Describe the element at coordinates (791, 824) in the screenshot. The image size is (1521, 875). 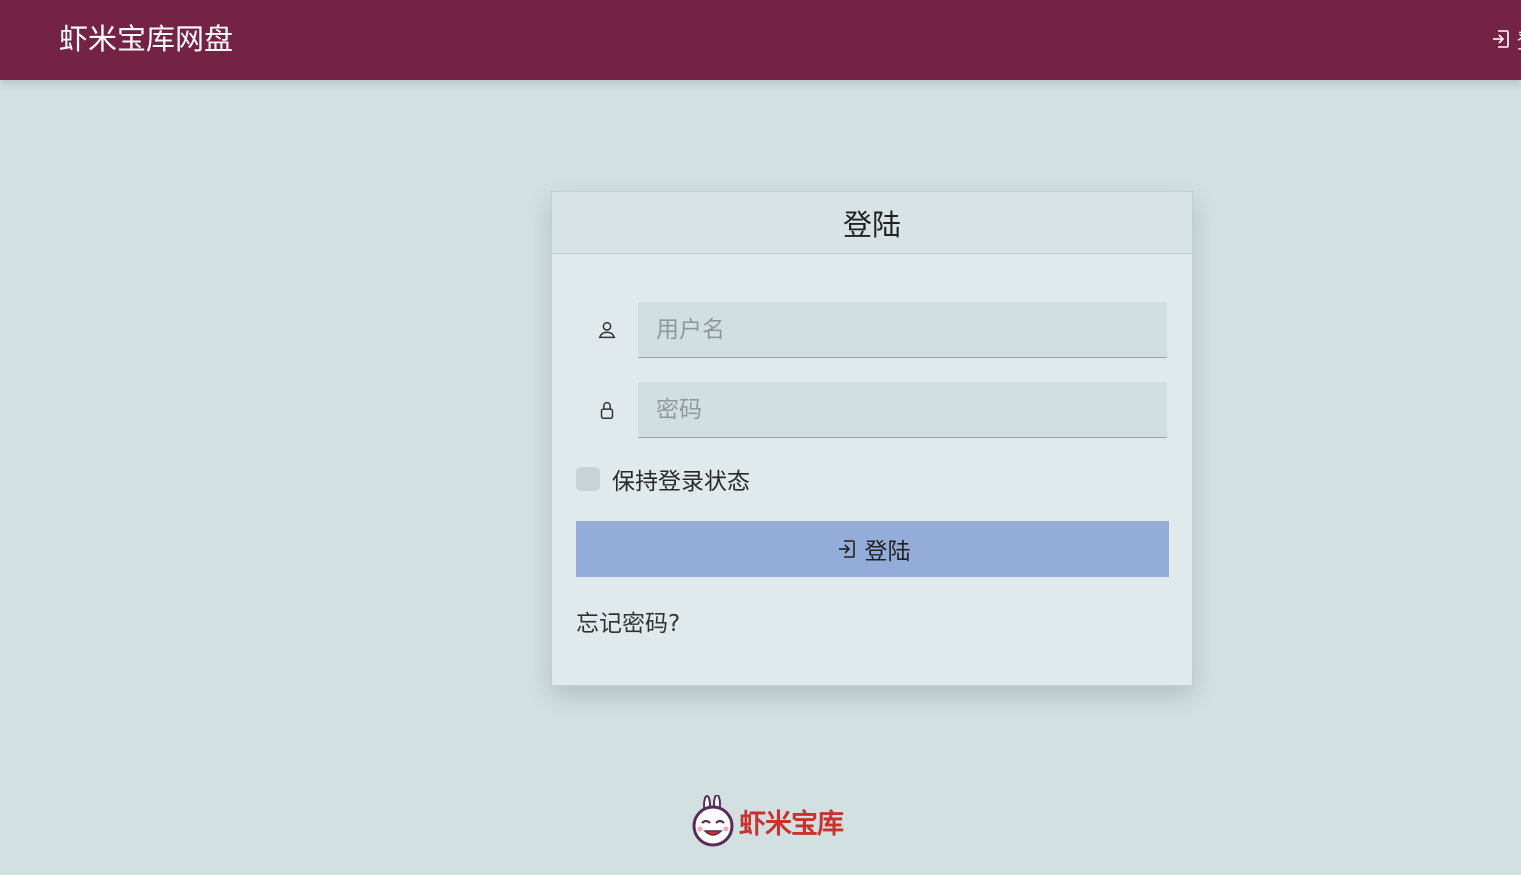
I see `footer-logo-text: 虾米宝库` at that location.